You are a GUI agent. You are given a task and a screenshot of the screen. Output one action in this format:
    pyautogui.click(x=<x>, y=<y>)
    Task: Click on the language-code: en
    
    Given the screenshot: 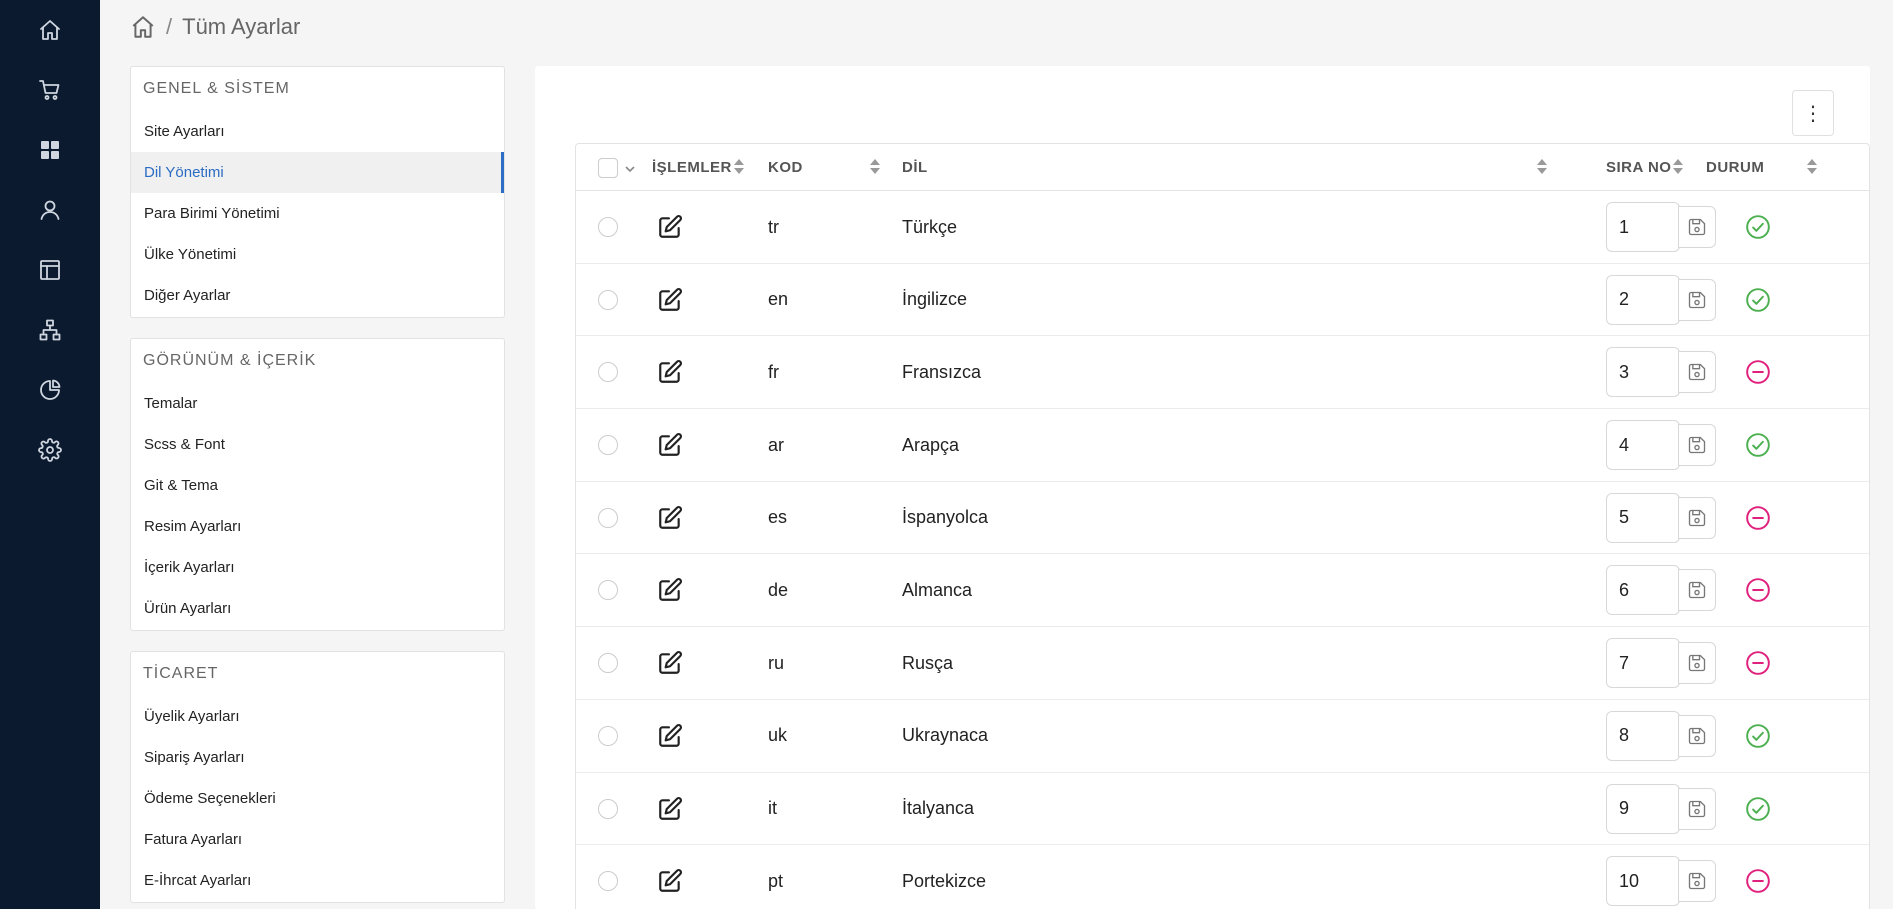 What is the action you would take?
    pyautogui.click(x=778, y=299)
    